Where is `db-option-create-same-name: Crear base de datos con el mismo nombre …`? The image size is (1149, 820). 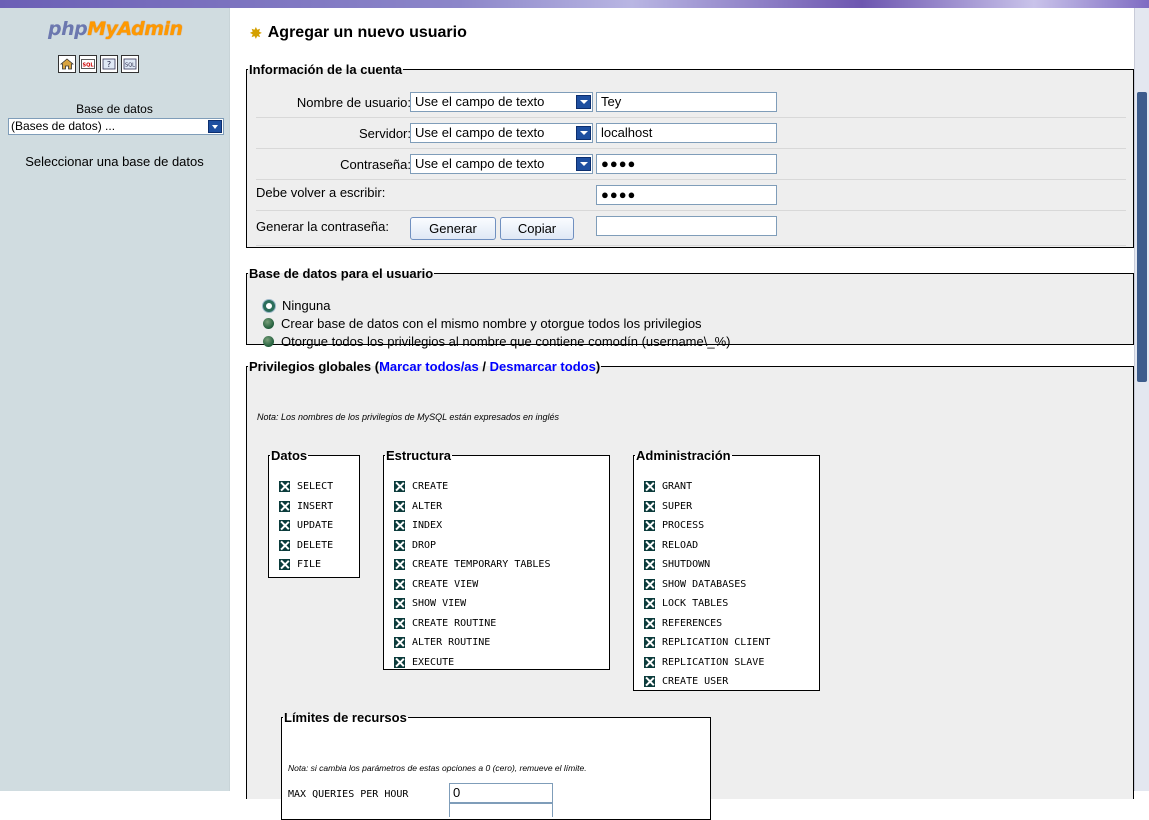 db-option-create-same-name: Crear base de datos con el mismo nombre … is located at coordinates (482, 323).